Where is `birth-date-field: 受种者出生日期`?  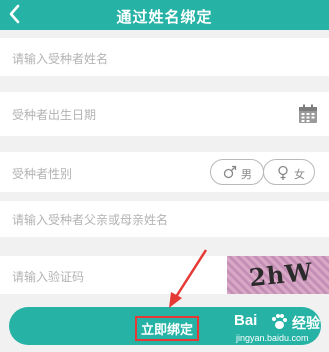
birth-date-field: 受种者出生日期 is located at coordinates (164, 114).